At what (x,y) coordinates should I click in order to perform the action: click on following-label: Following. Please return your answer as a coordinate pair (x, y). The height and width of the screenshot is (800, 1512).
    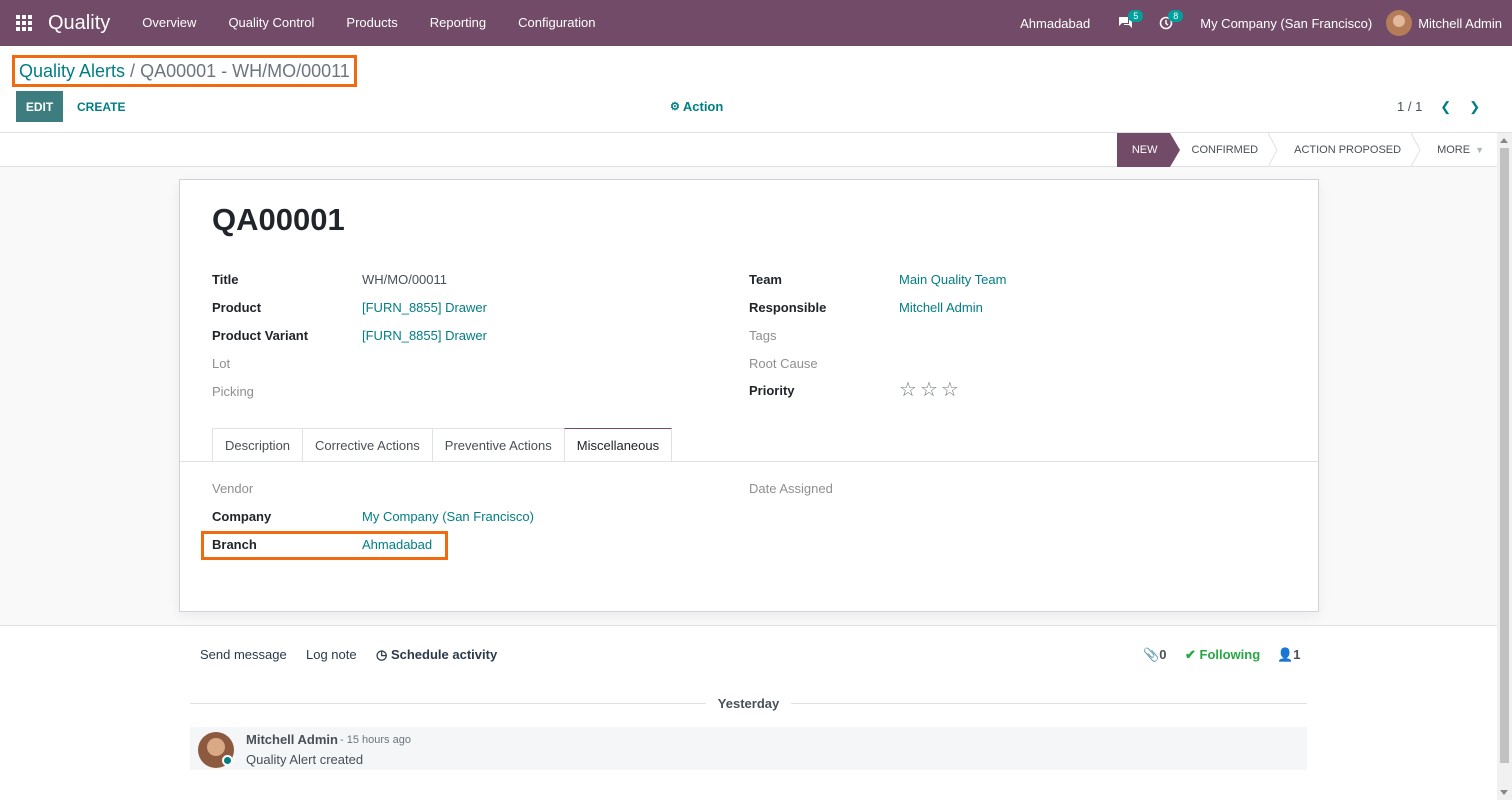
    Looking at the image, I should click on (1230, 654).